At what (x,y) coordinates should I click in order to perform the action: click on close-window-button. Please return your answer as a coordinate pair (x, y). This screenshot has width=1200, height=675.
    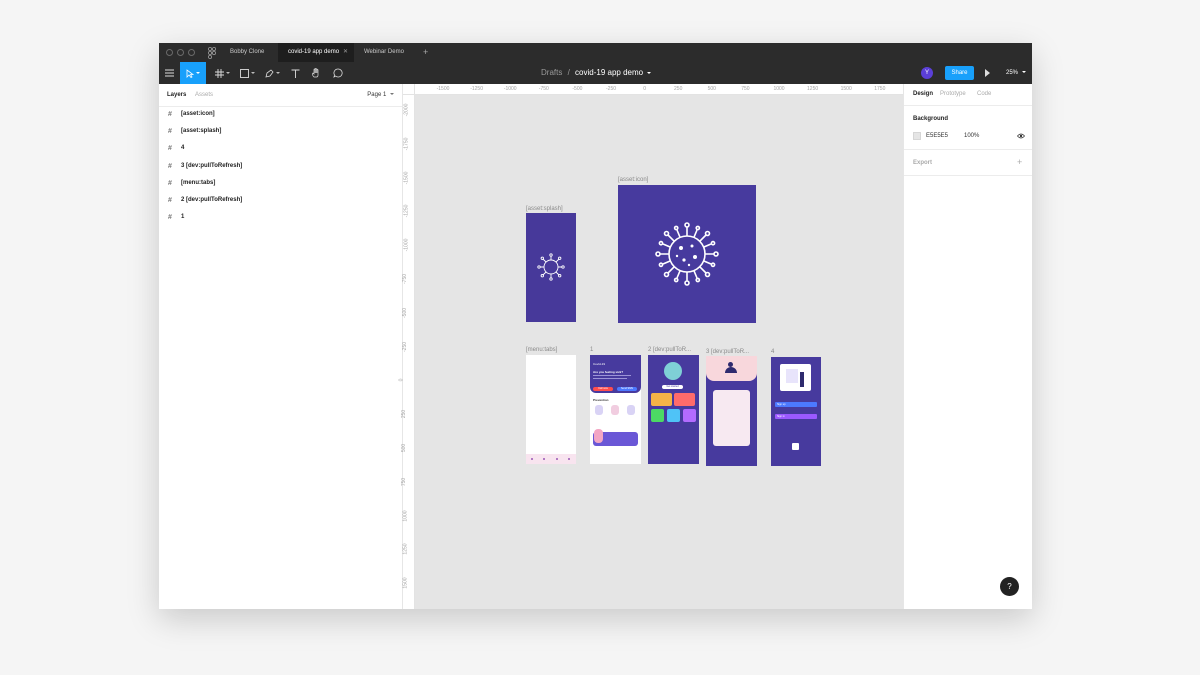
    Looking at the image, I should click on (169, 52).